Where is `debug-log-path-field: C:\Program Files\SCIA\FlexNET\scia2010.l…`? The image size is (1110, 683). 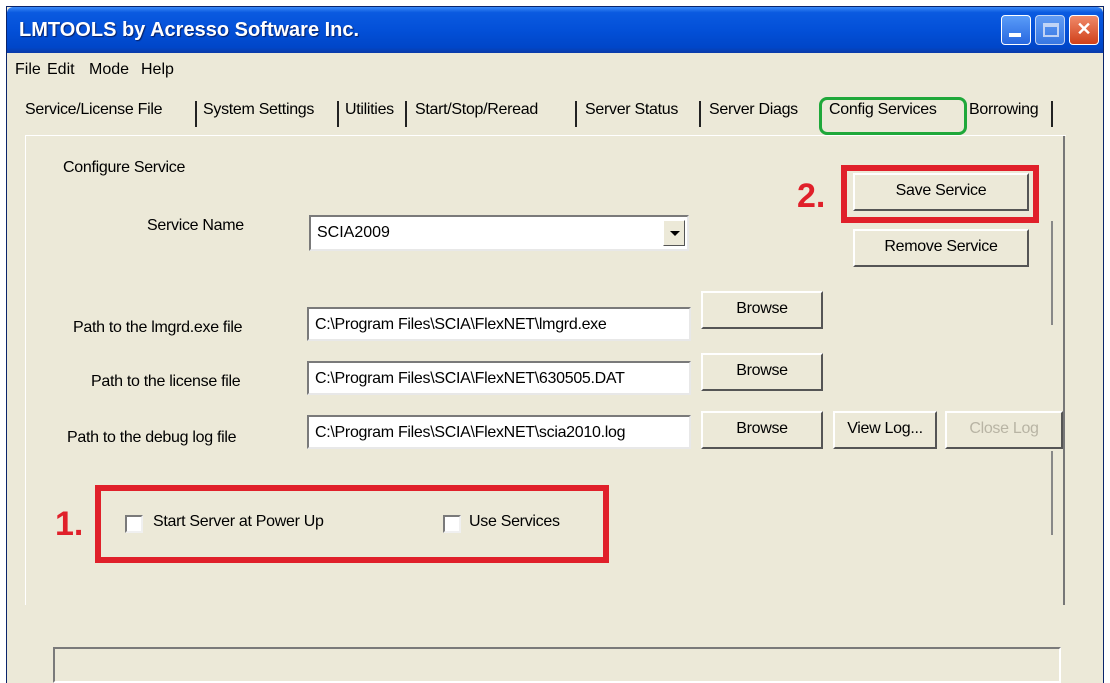 debug-log-path-field: C:\Program Files\SCIA\FlexNET\scia2010.l… is located at coordinates (499, 432).